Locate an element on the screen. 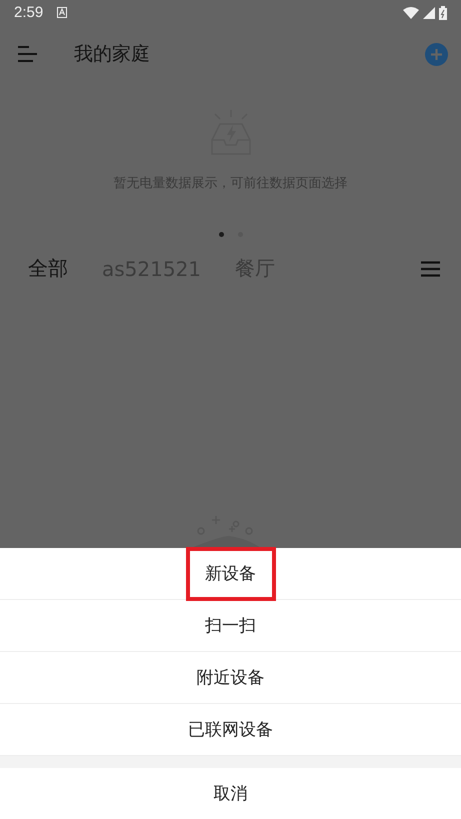 This screenshot has width=461, height=819. sheet-option: 附近设备 is located at coordinates (230, 677).